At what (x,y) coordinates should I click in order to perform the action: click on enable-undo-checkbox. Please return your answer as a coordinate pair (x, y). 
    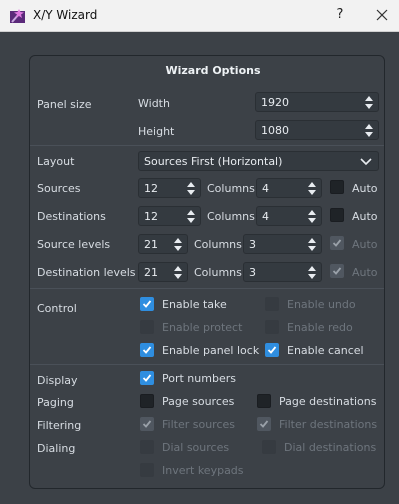
    Looking at the image, I should click on (272, 304).